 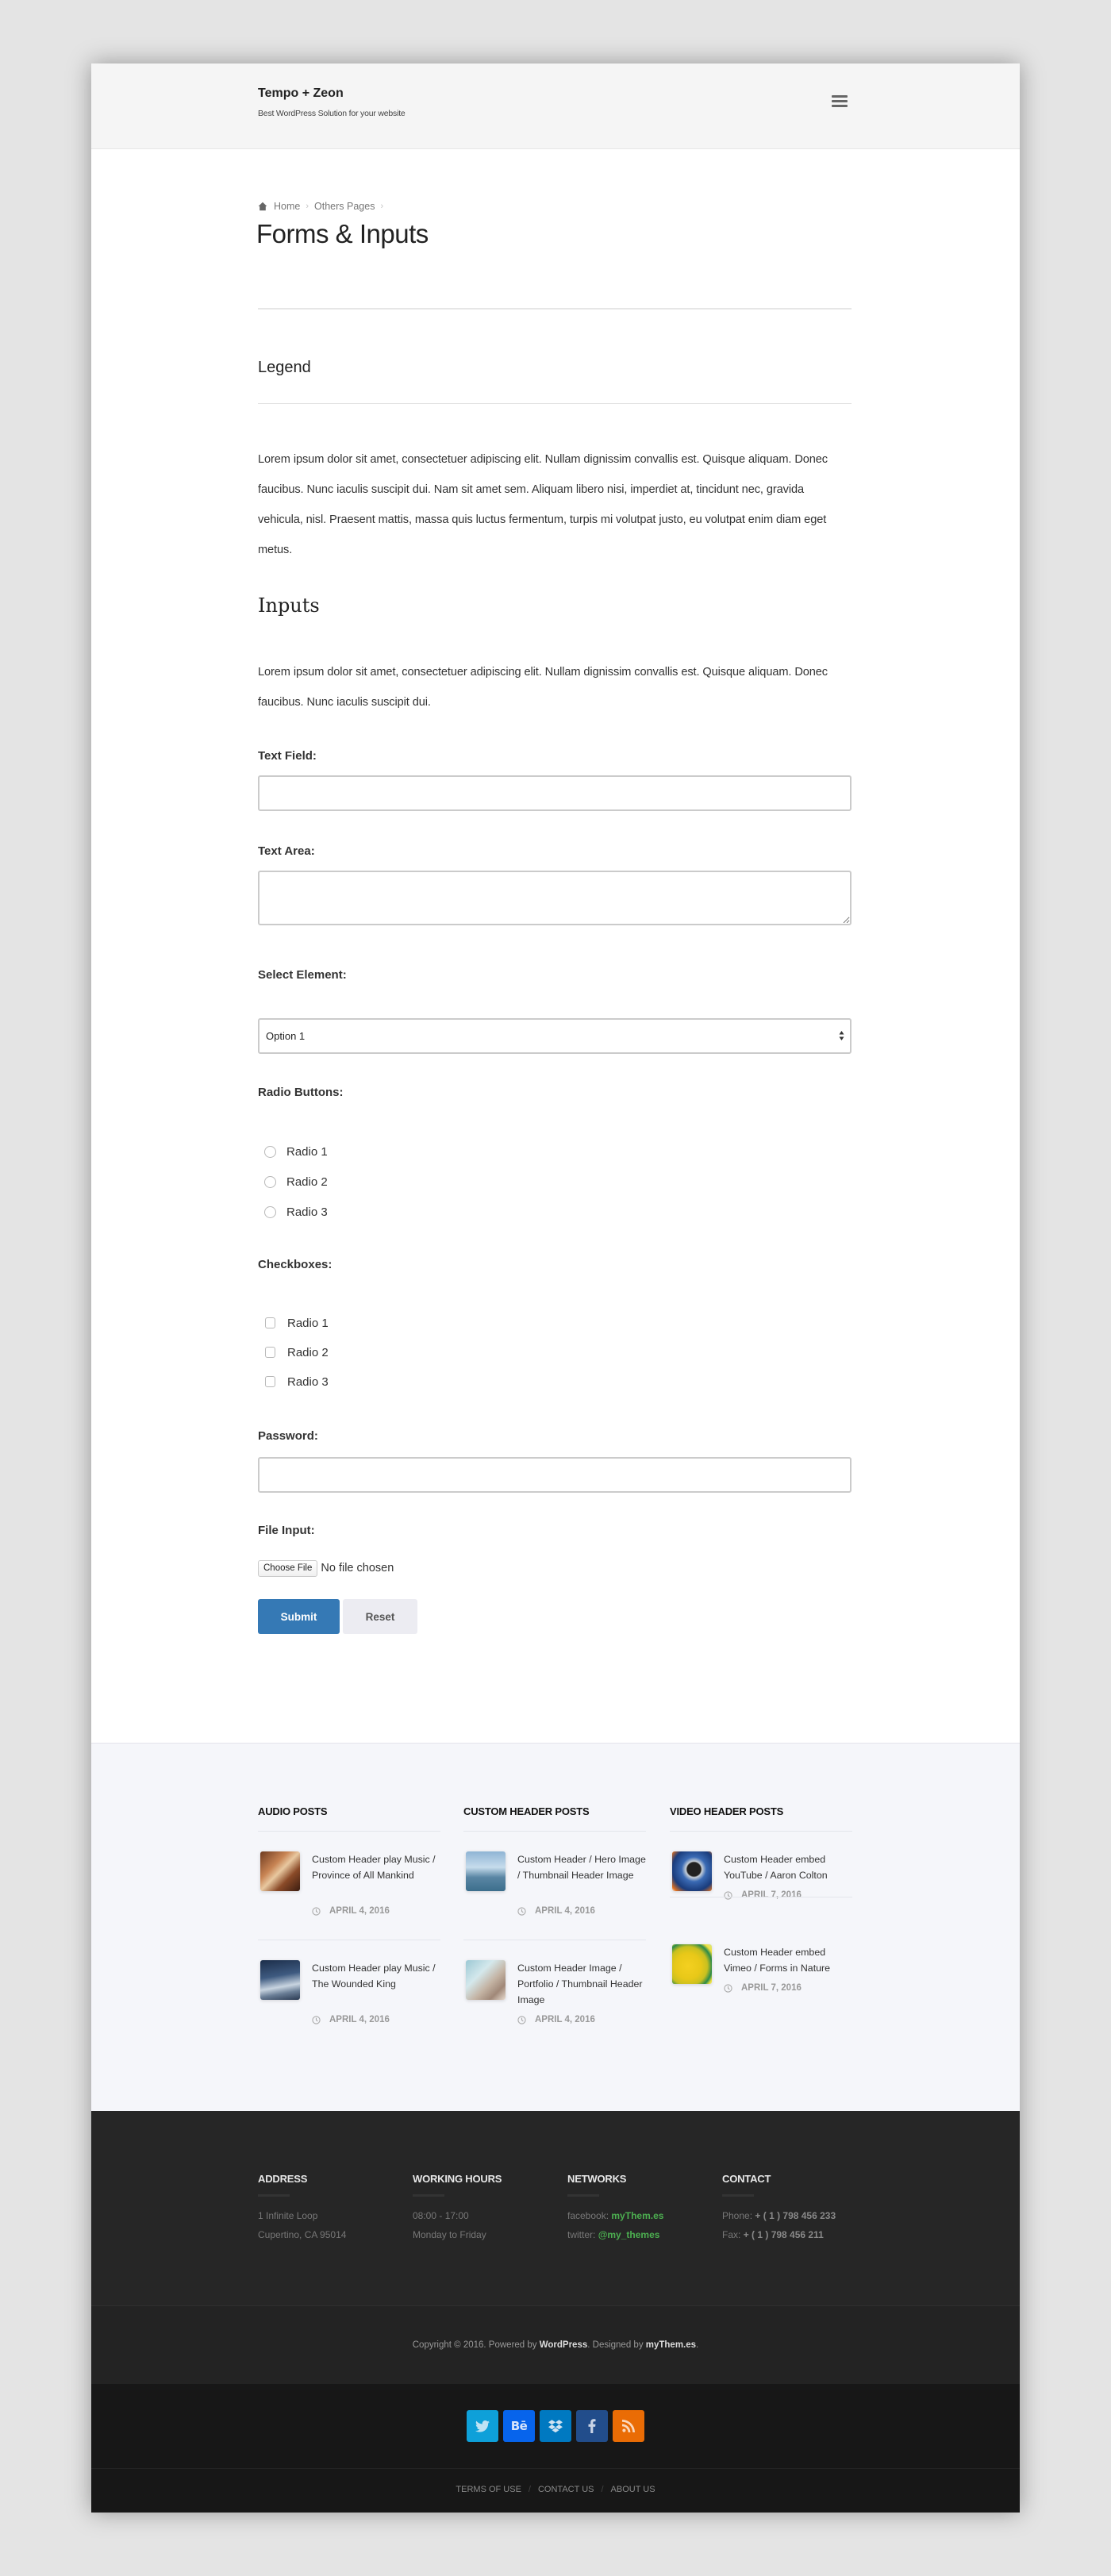 What do you see at coordinates (566, 2489) in the screenshot?
I see `contact-us-link: CONTACT US` at bounding box center [566, 2489].